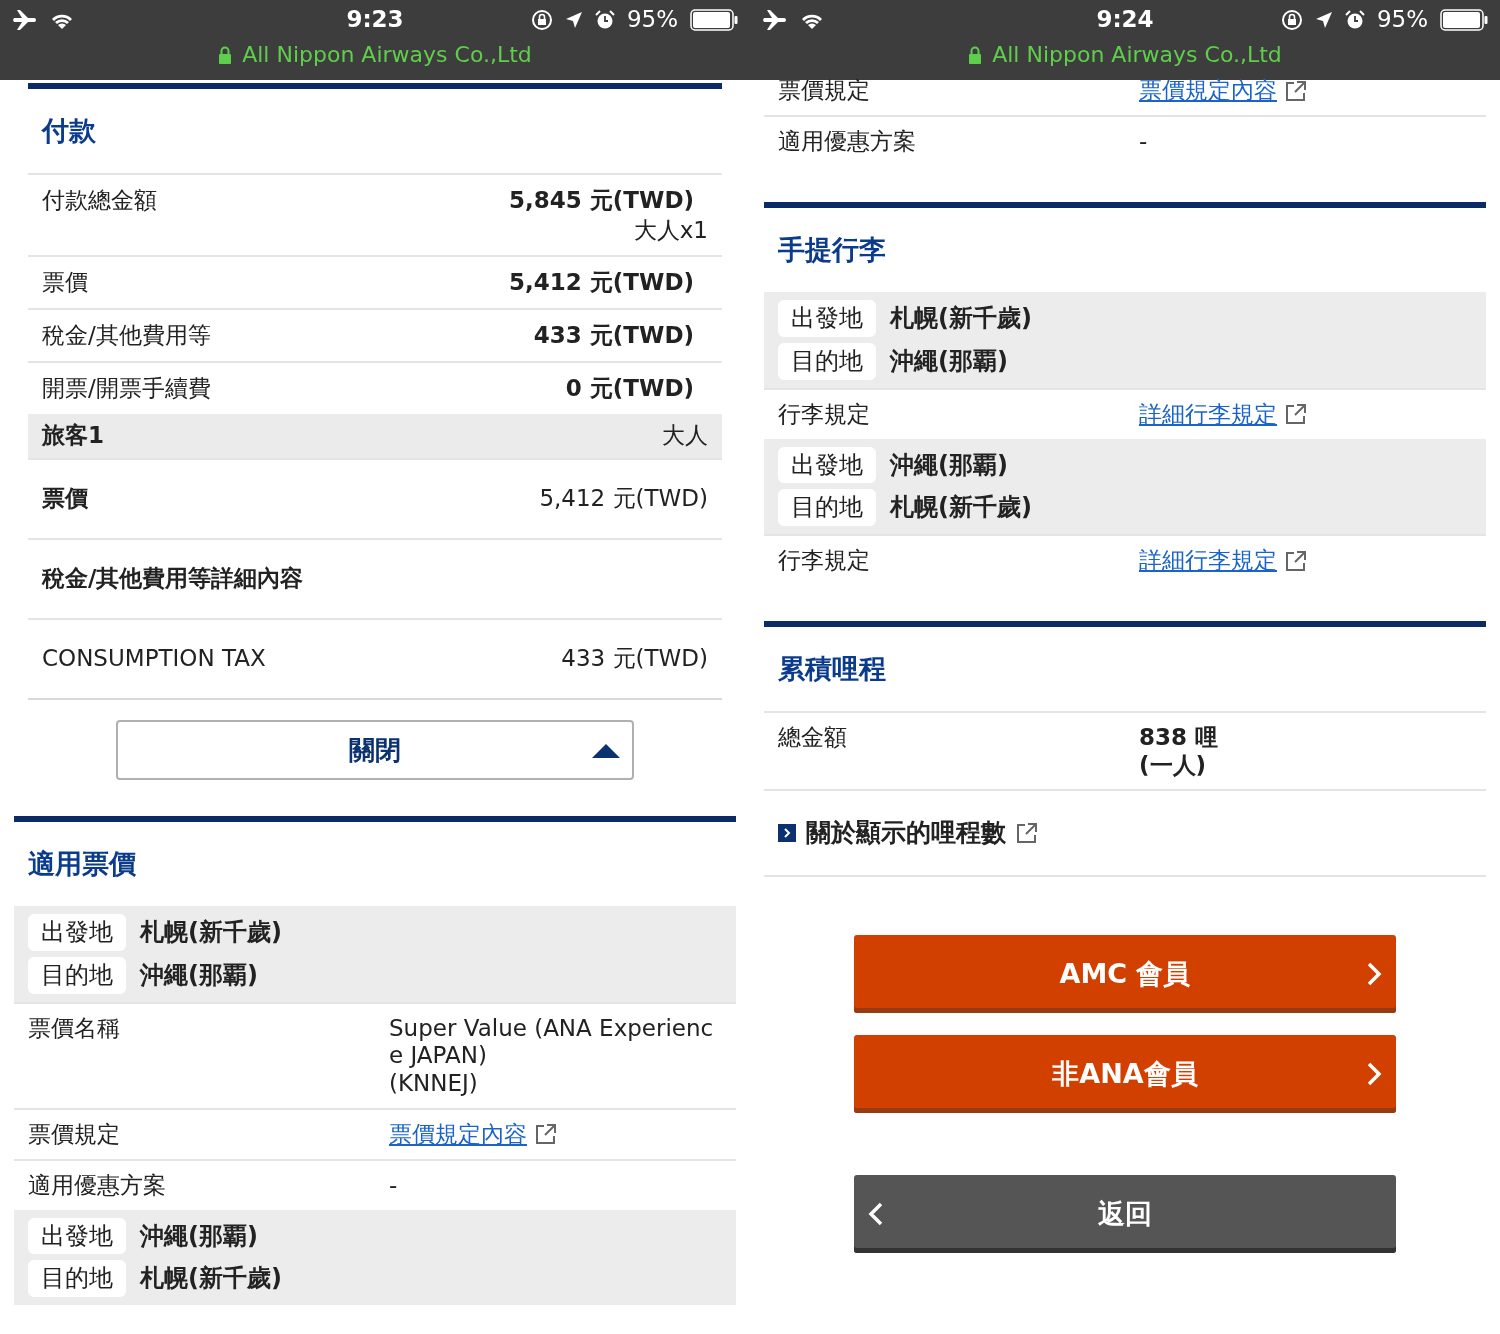  Describe the element at coordinates (73, 436) in the screenshot. I see `passenger-label: 旅客1` at that location.